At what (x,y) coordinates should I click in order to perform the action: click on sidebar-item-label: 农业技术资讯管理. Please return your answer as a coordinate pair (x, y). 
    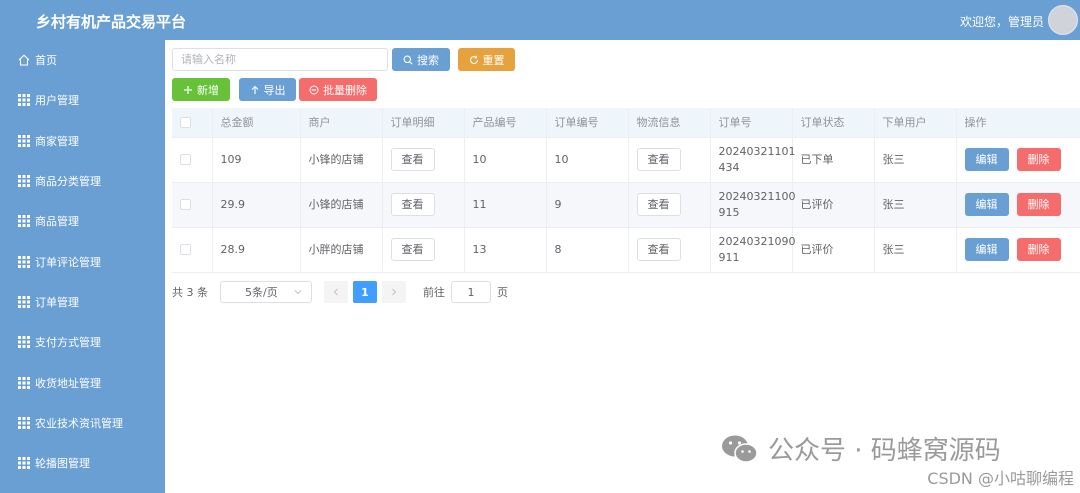
    Looking at the image, I should click on (79, 423).